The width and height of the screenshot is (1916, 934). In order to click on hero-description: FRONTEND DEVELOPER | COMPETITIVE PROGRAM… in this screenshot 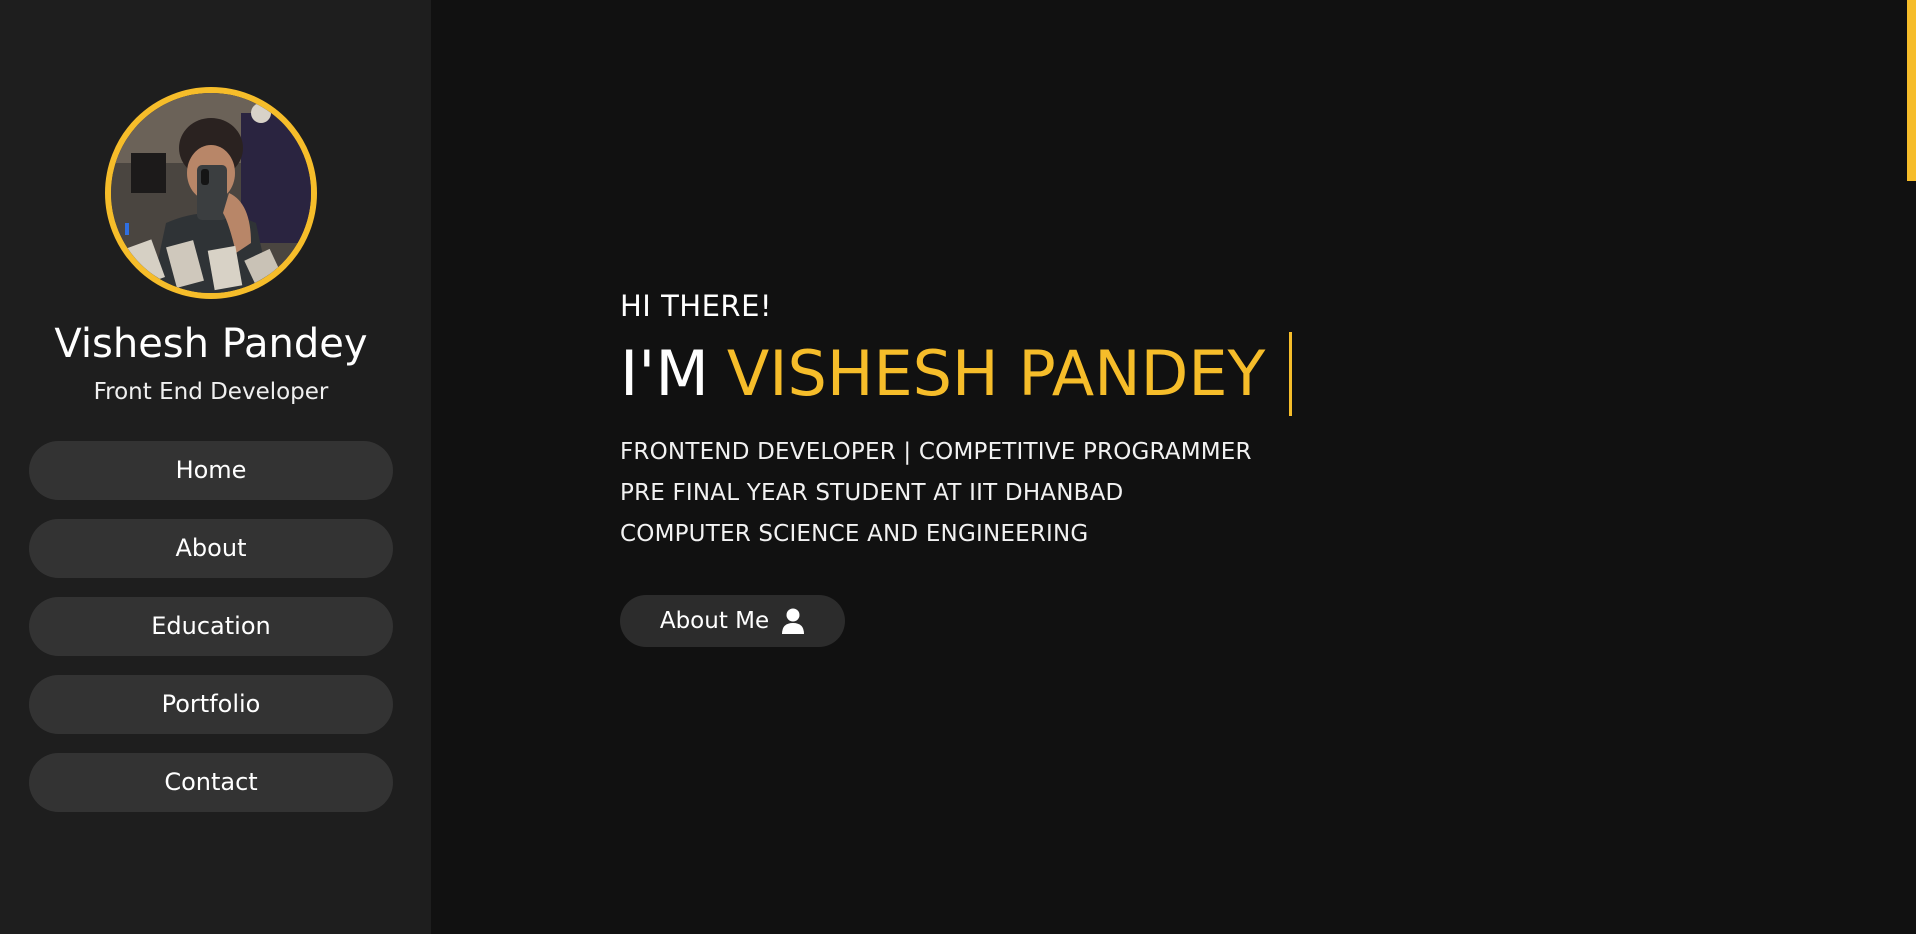, I will do `click(956, 493)`.